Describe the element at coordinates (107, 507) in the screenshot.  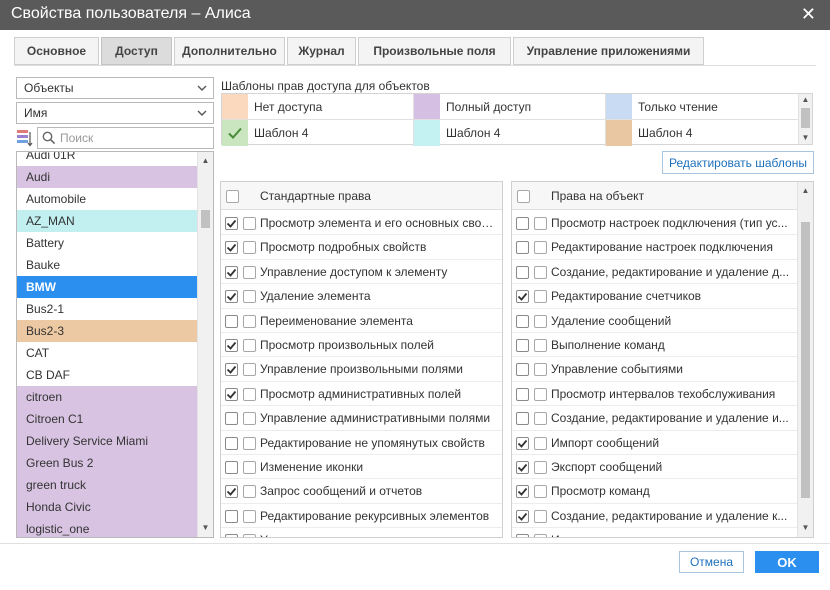
I see `object-list-item: Honda Civic` at that location.